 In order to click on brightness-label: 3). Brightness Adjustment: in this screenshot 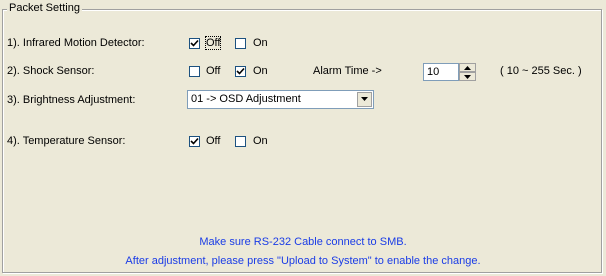, I will do `click(71, 100)`.